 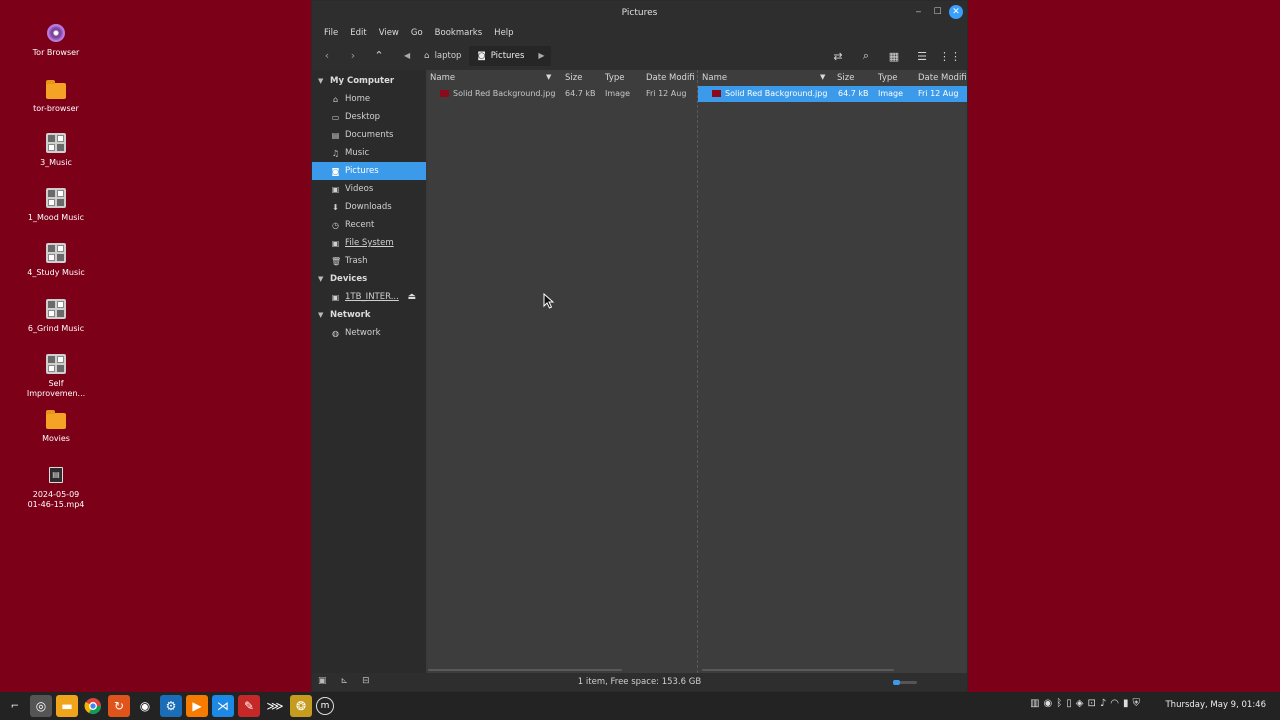 I want to click on list-view-button: ☰, so click(x=922, y=56).